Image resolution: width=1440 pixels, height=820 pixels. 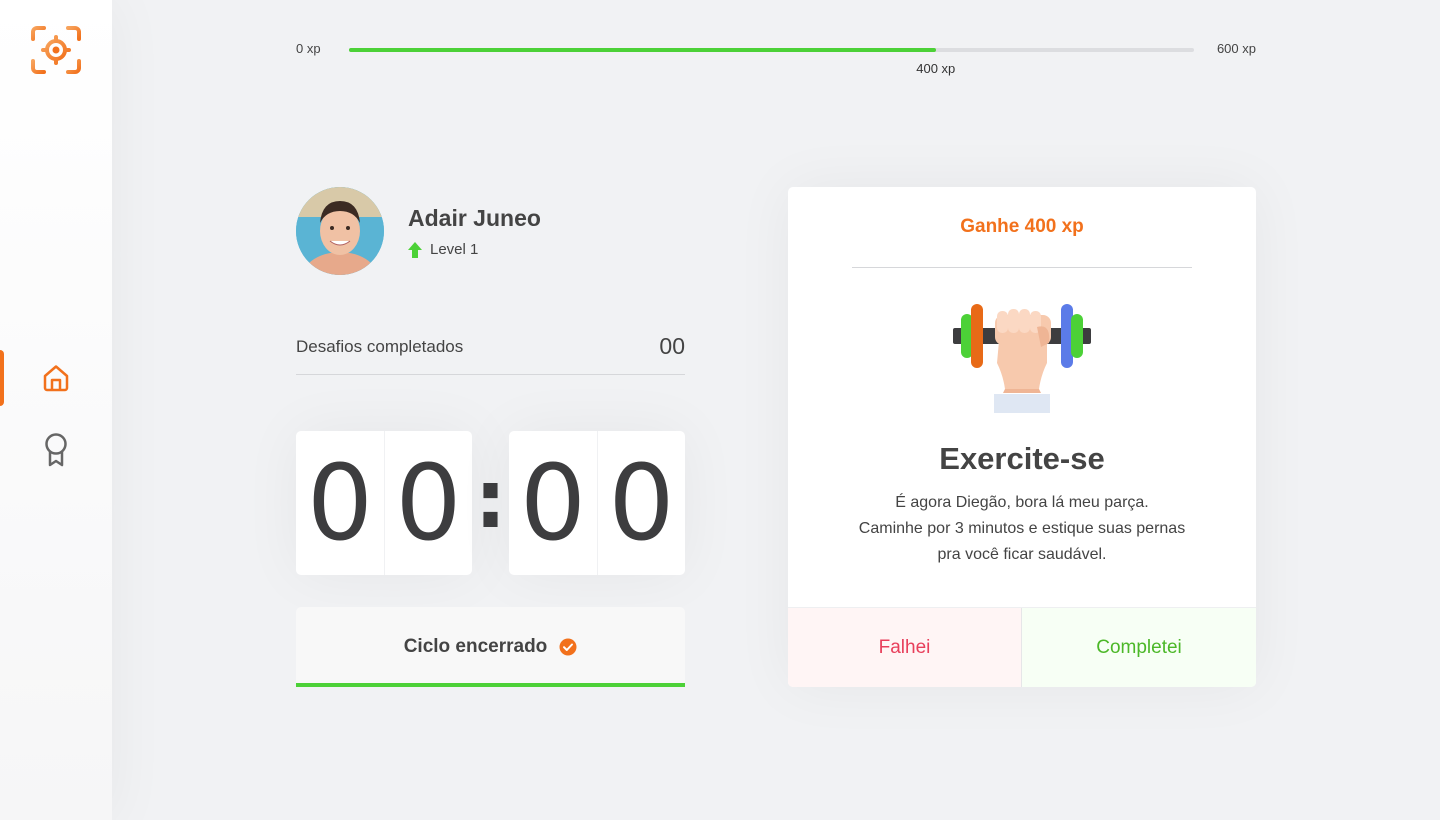 I want to click on challenge-title: Exercite-se, so click(x=1022, y=458).